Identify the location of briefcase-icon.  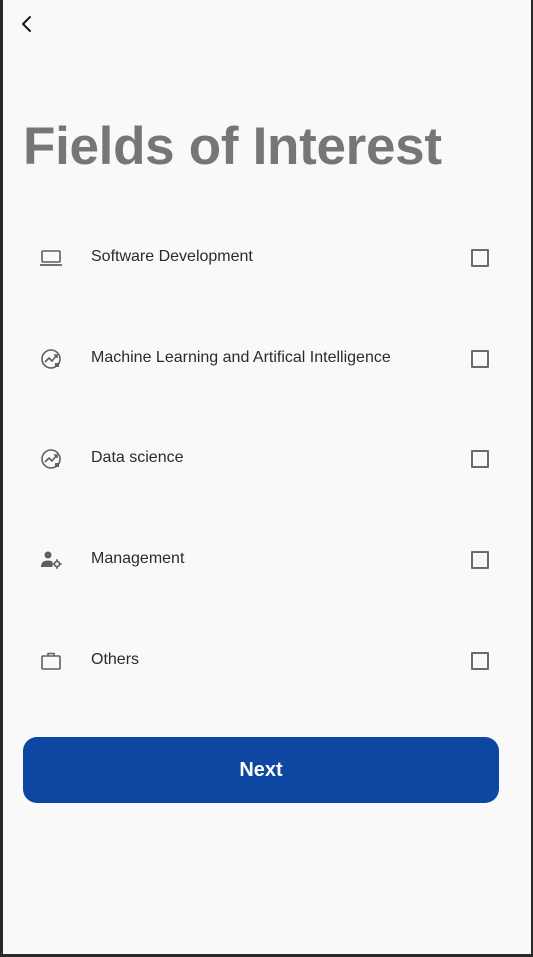
(51, 661).